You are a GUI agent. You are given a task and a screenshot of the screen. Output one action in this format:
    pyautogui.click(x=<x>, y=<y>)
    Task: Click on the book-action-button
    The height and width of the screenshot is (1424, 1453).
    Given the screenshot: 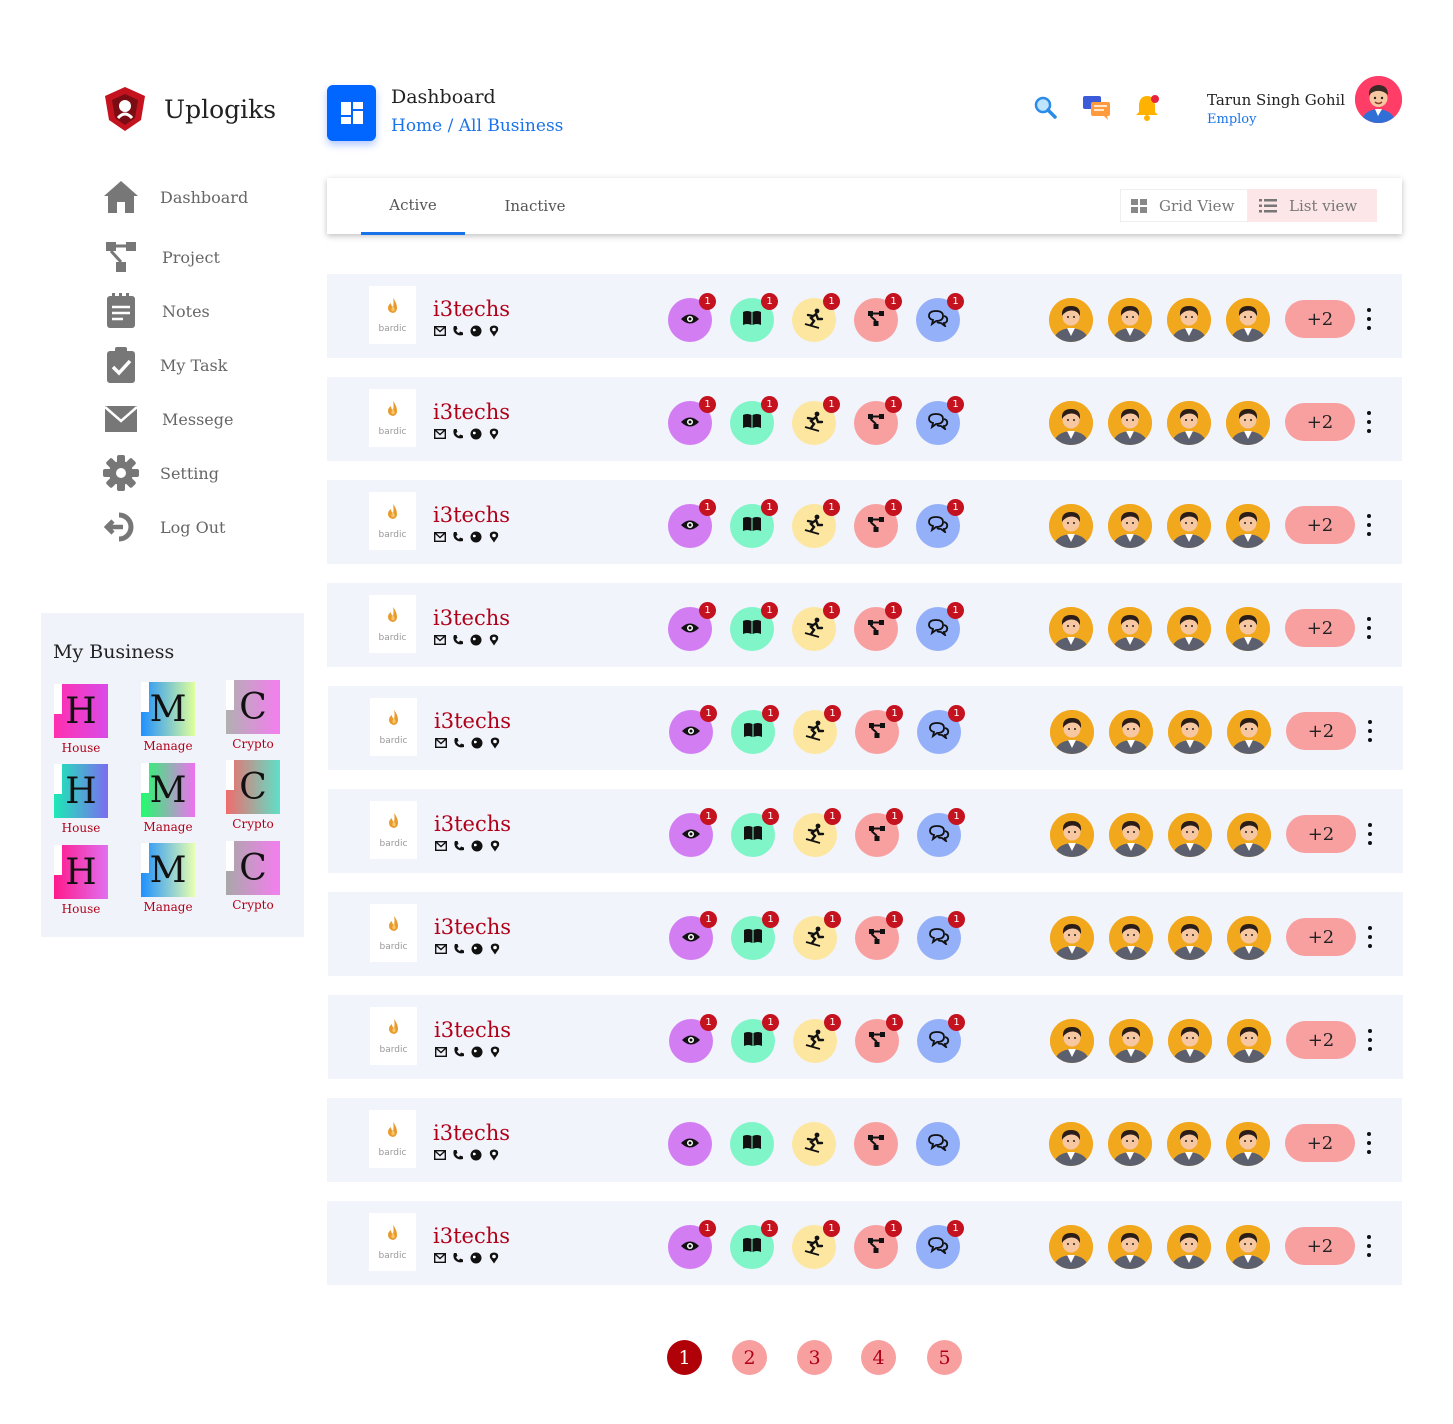 What is the action you would take?
    pyautogui.click(x=752, y=1144)
    